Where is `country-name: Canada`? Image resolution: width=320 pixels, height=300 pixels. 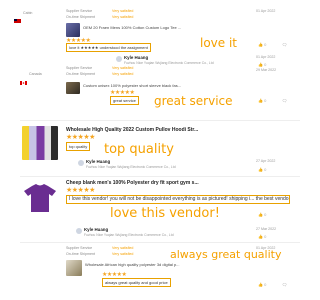 country-name: Canada is located at coordinates (35, 74).